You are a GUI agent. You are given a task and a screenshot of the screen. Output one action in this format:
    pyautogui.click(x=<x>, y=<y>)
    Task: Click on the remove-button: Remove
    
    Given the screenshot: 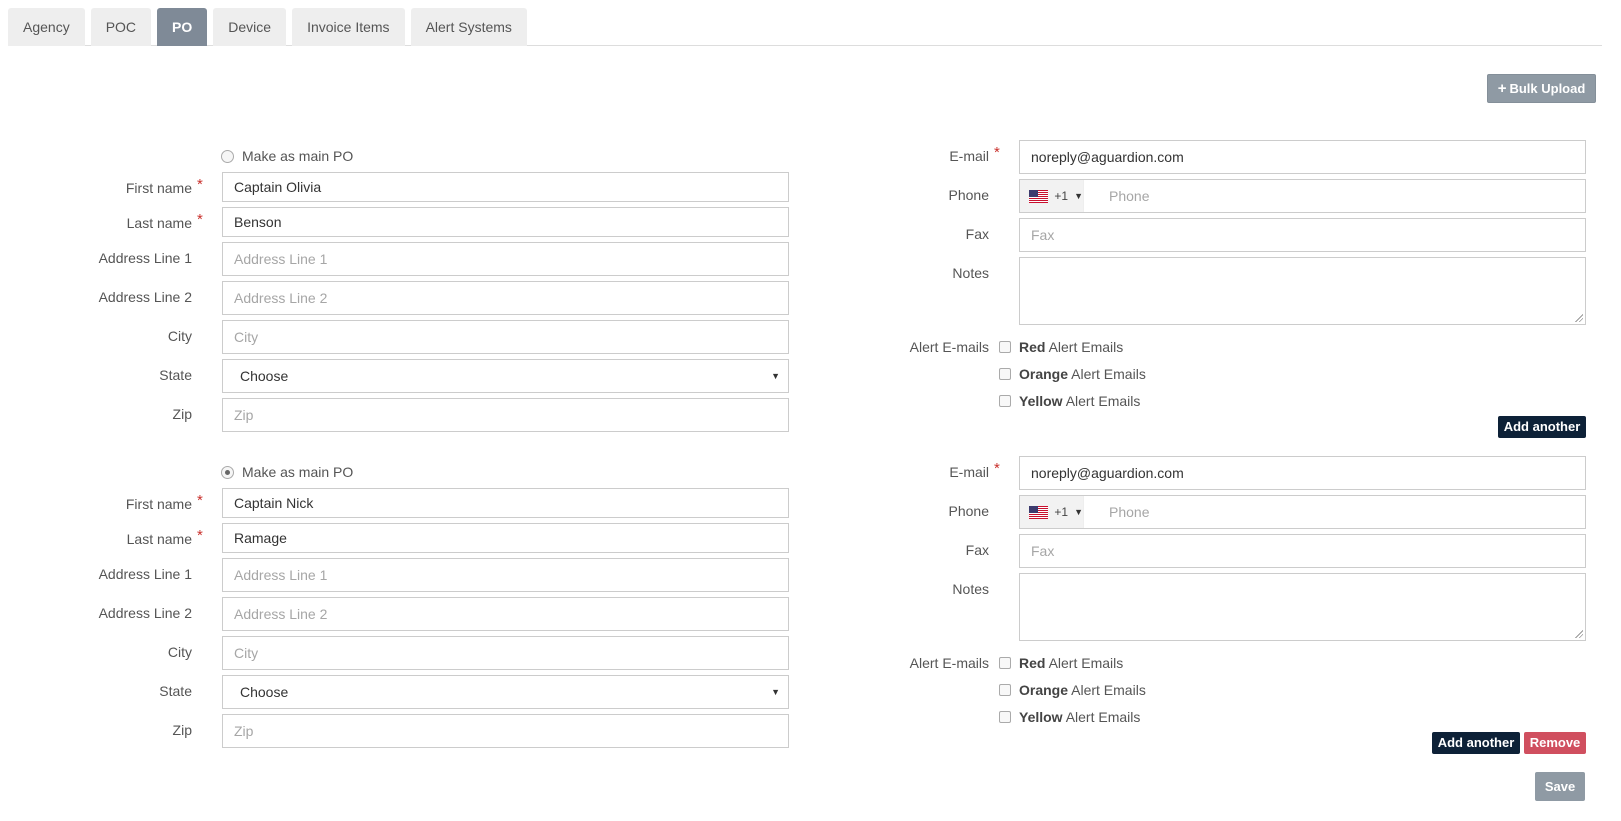 What is the action you would take?
    pyautogui.click(x=1555, y=743)
    